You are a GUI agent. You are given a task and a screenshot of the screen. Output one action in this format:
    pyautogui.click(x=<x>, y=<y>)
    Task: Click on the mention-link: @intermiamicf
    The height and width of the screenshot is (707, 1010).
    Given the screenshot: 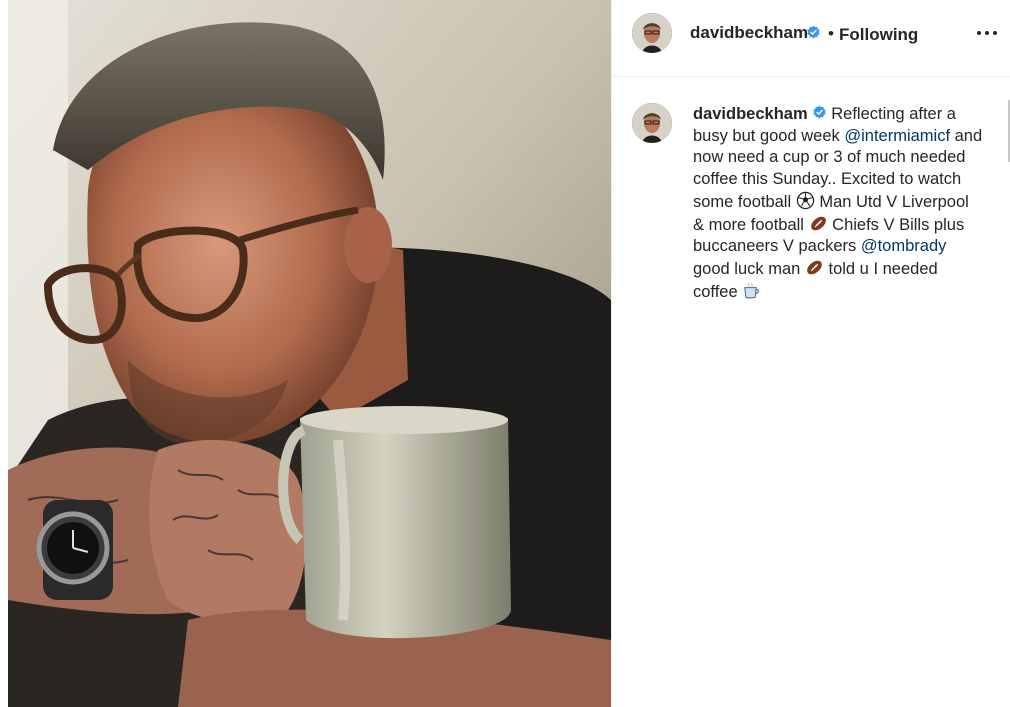 What is the action you would take?
    pyautogui.click(x=897, y=136)
    